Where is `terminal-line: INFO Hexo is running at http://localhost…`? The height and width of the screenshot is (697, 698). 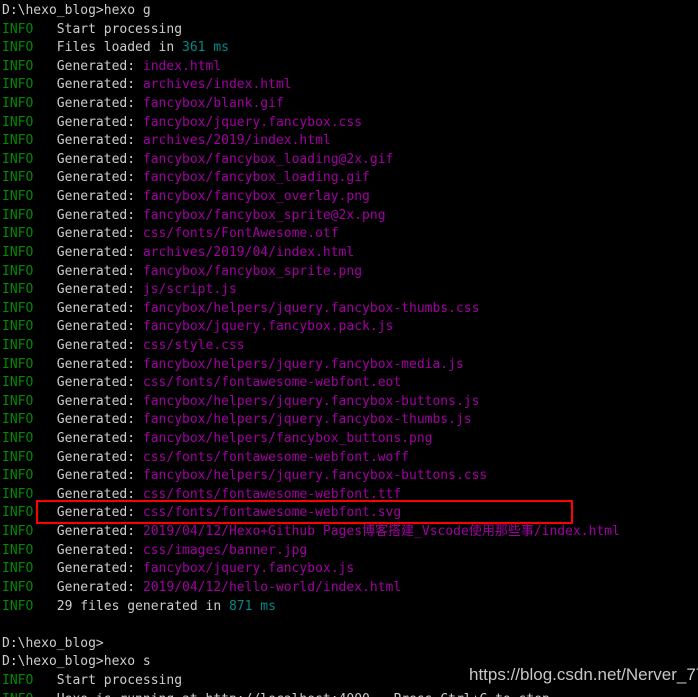 terminal-line: INFO Hexo is running at http://localhost… is located at coordinates (349, 694).